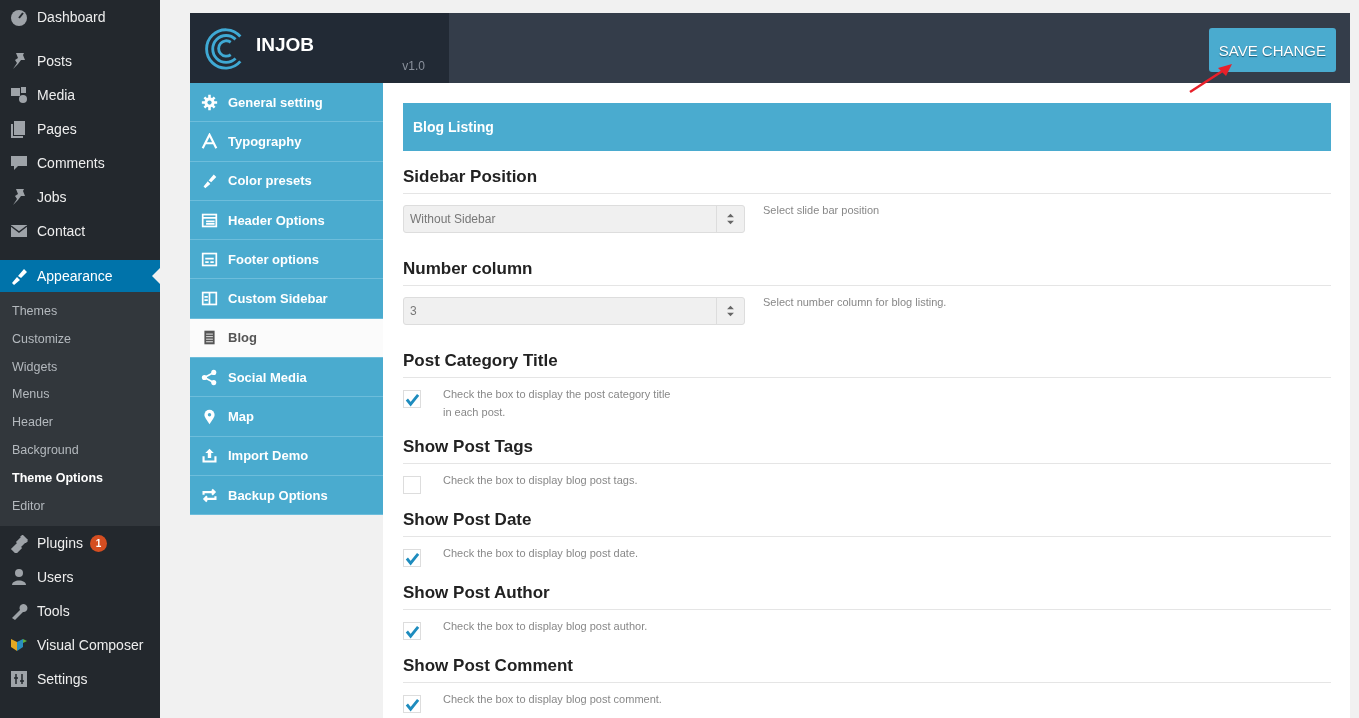 The image size is (1359, 718). Describe the element at coordinates (552, 699) in the screenshot. I see `help-text: Check the box to display blog post comment.` at that location.